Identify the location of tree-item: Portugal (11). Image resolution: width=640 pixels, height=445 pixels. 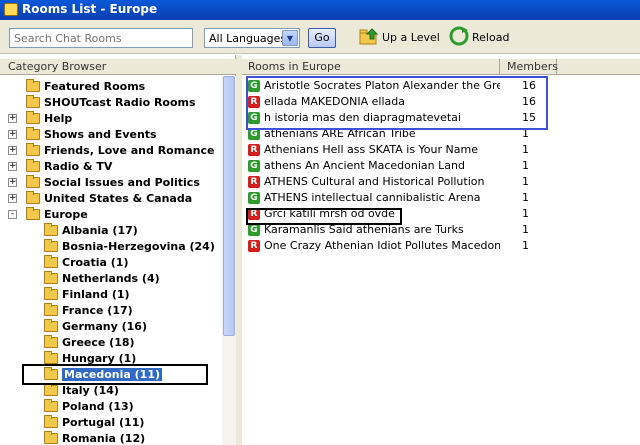
(110, 423).